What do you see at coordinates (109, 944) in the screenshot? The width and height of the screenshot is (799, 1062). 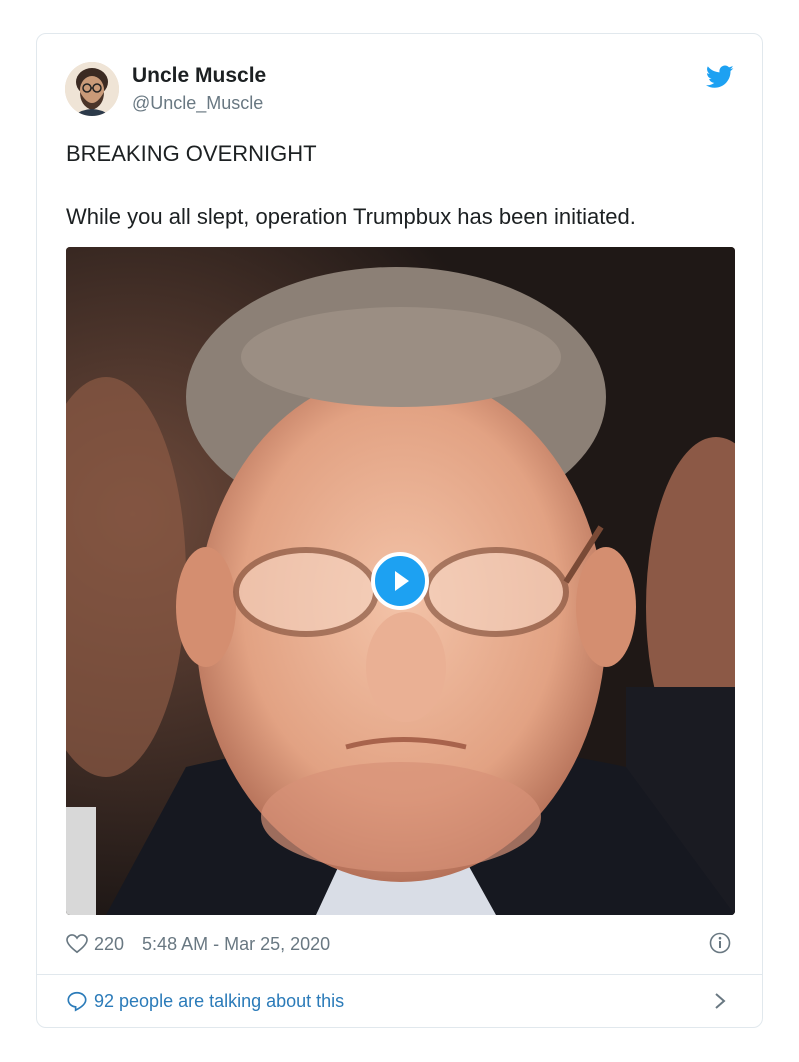 I see `like-count: 220` at bounding box center [109, 944].